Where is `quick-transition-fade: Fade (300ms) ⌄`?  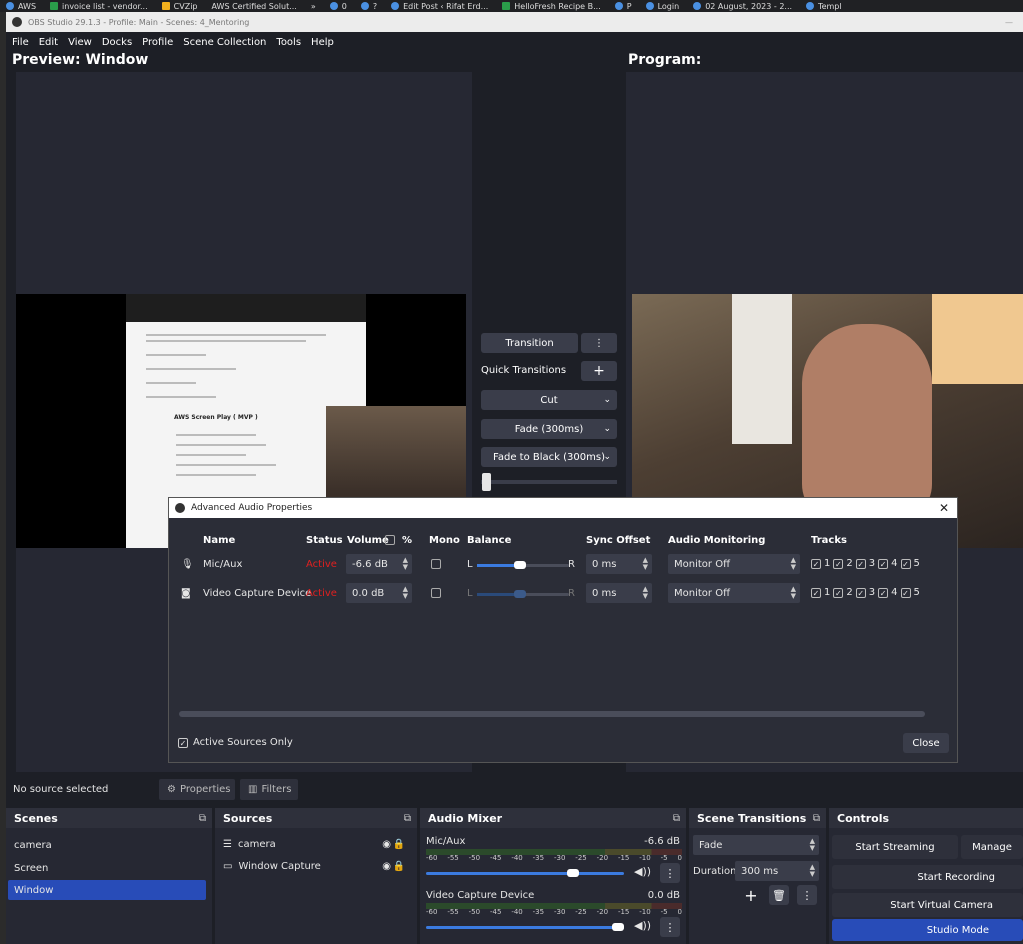
quick-transition-fade: Fade (300ms) ⌄ is located at coordinates (549, 429).